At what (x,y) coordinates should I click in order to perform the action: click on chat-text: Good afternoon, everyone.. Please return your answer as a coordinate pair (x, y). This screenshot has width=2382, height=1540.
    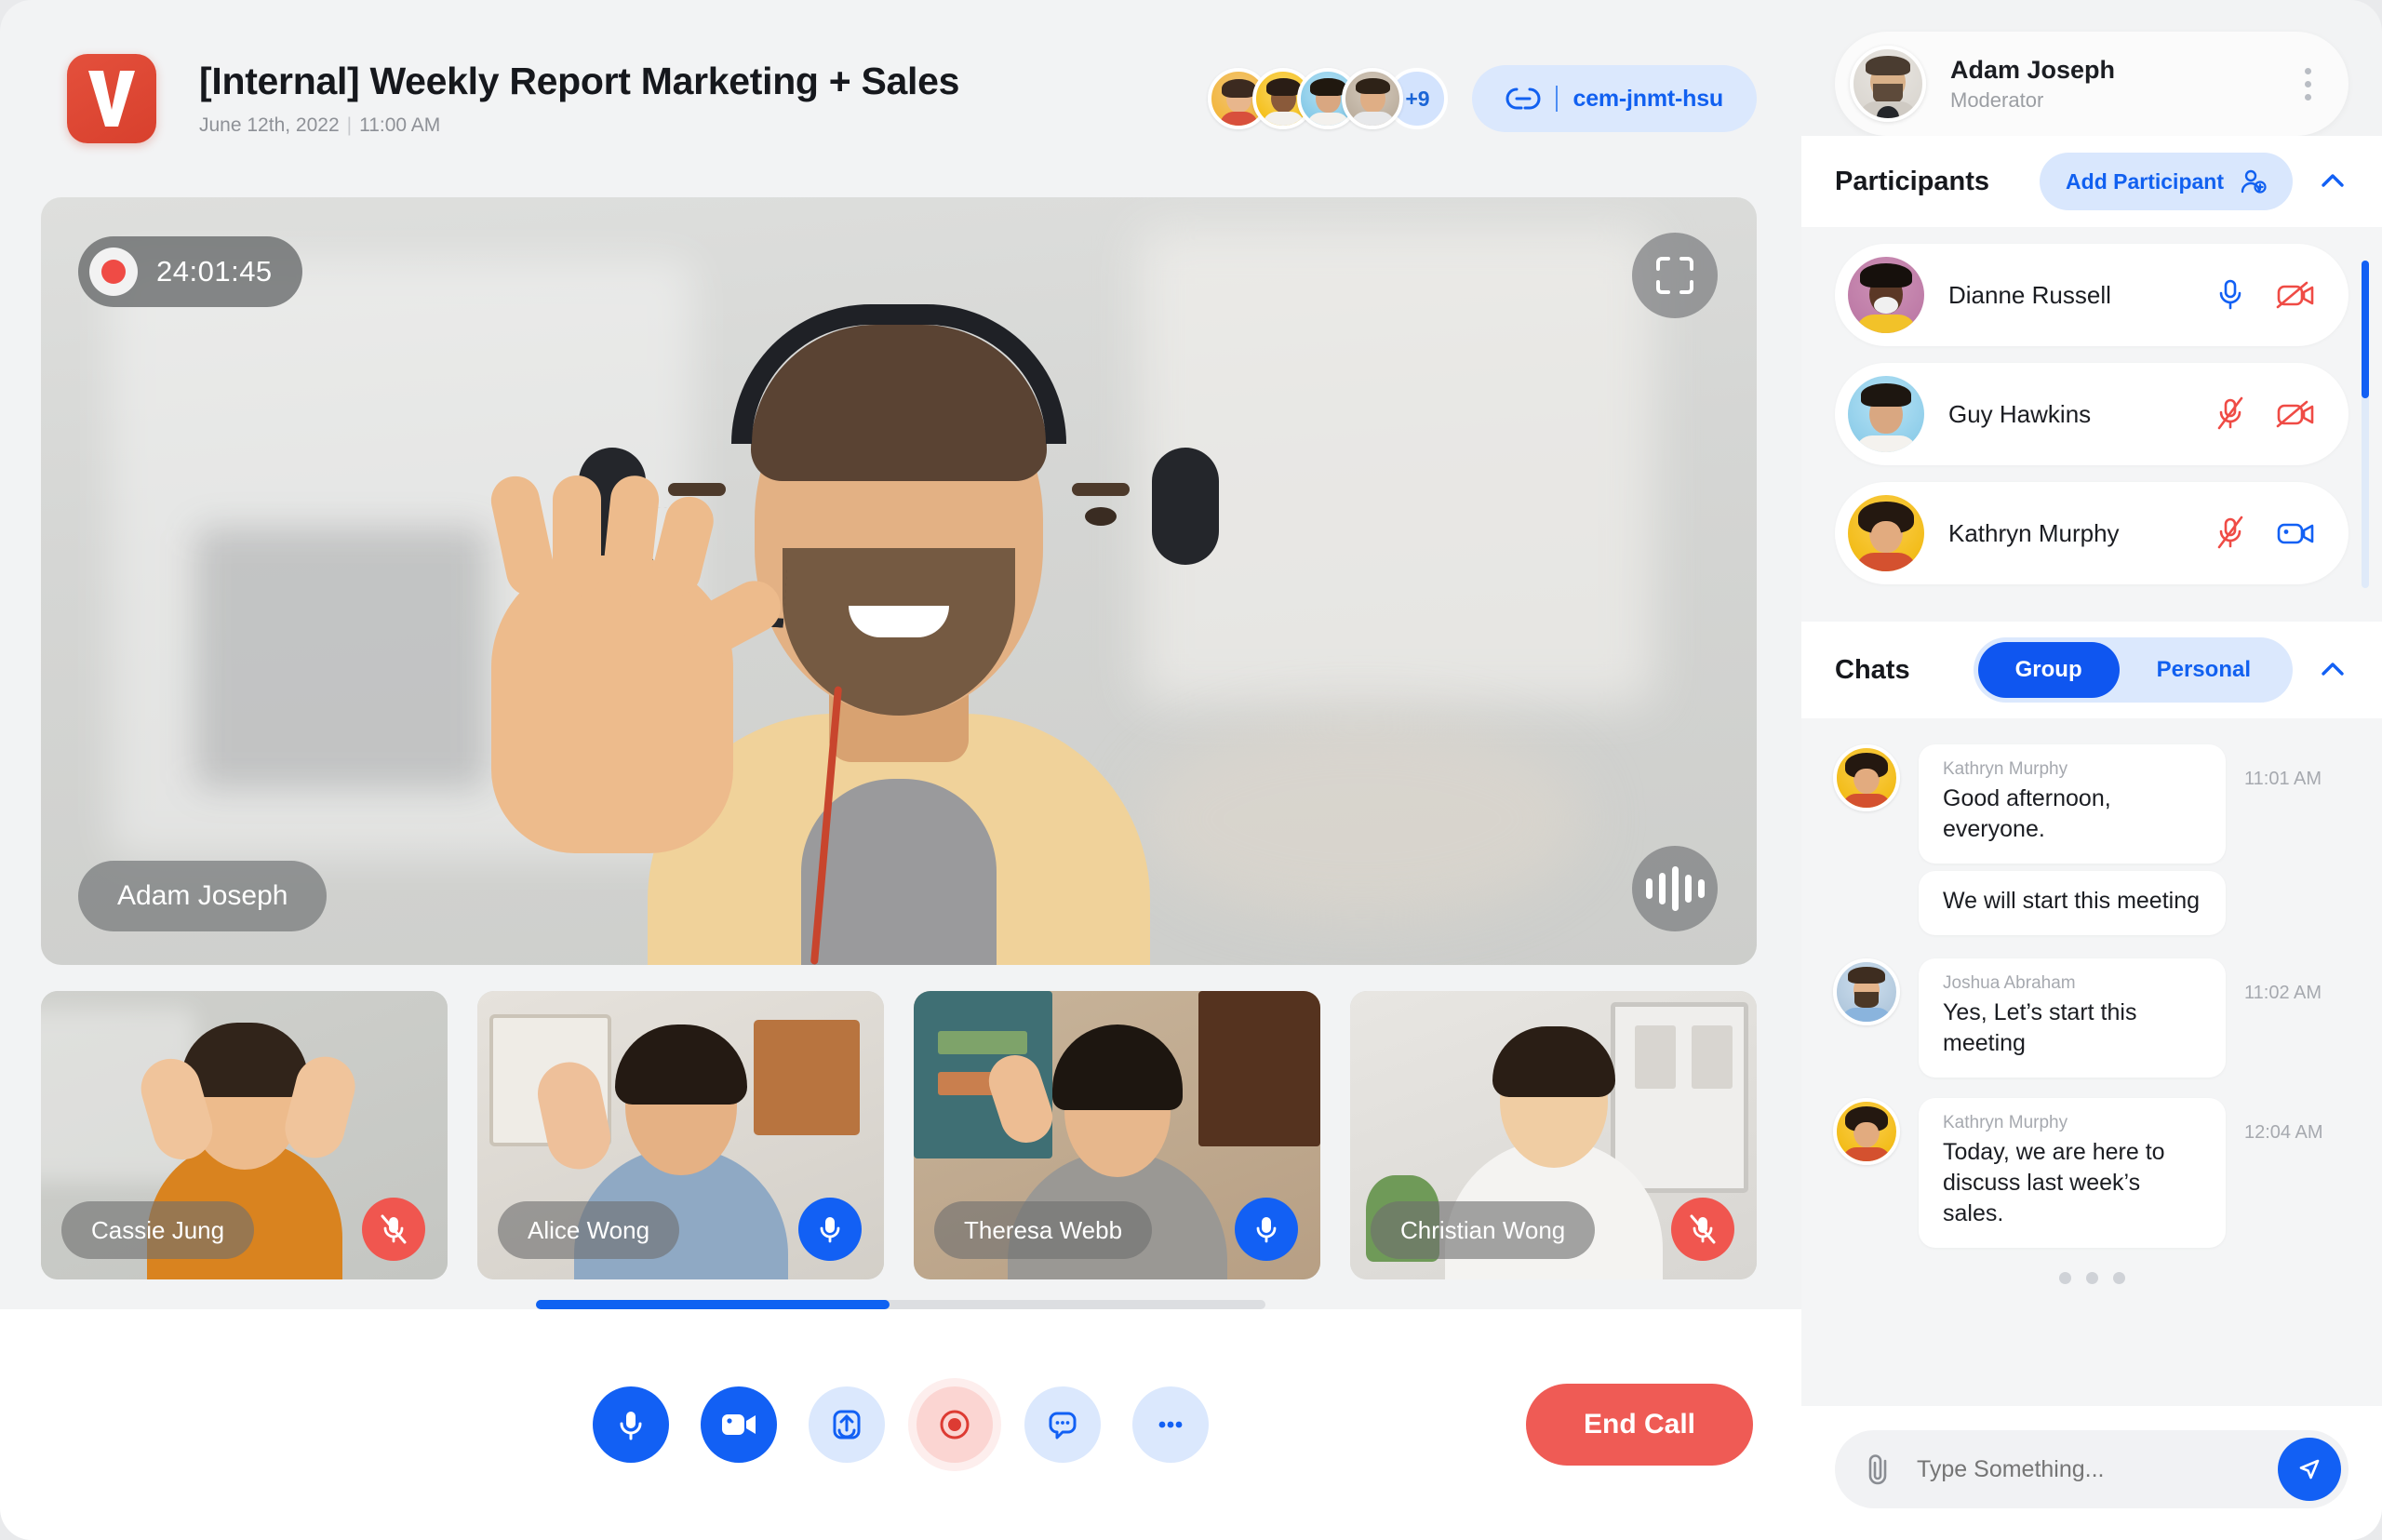
    Looking at the image, I should click on (2027, 813).